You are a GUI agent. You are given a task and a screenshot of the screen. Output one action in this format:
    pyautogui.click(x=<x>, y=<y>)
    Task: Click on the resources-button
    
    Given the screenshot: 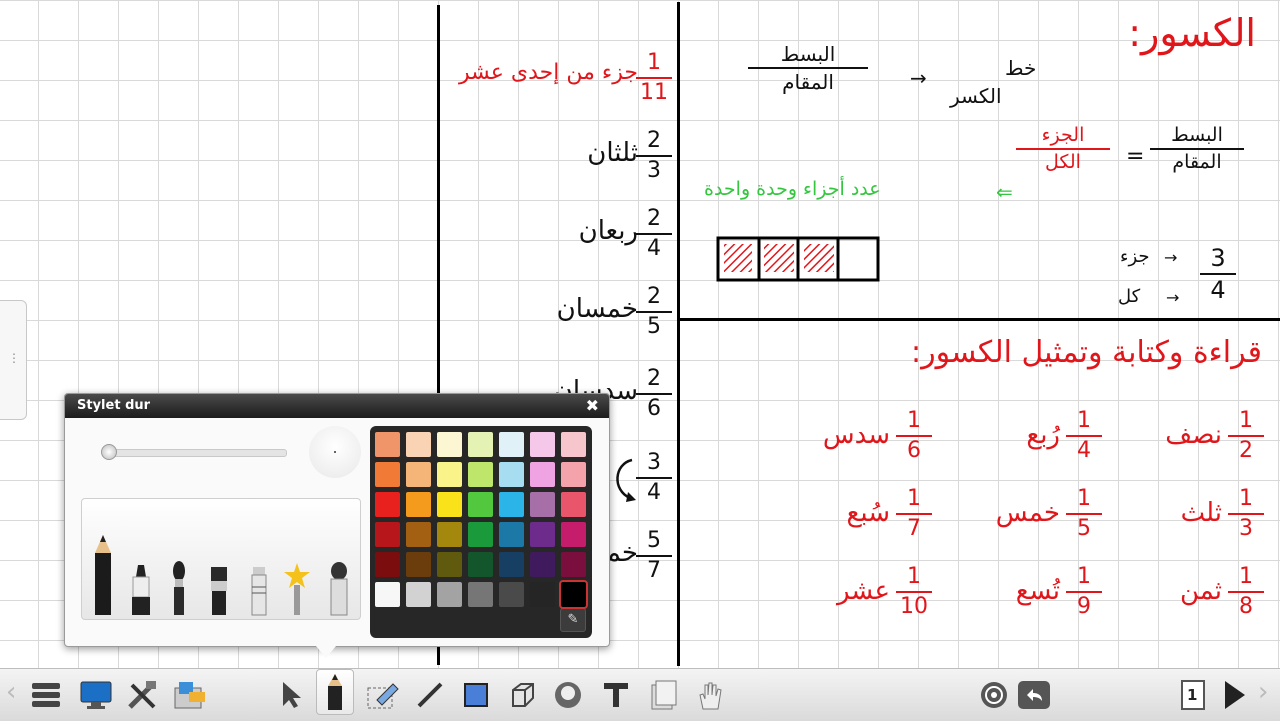 What is the action you would take?
    pyautogui.click(x=190, y=695)
    